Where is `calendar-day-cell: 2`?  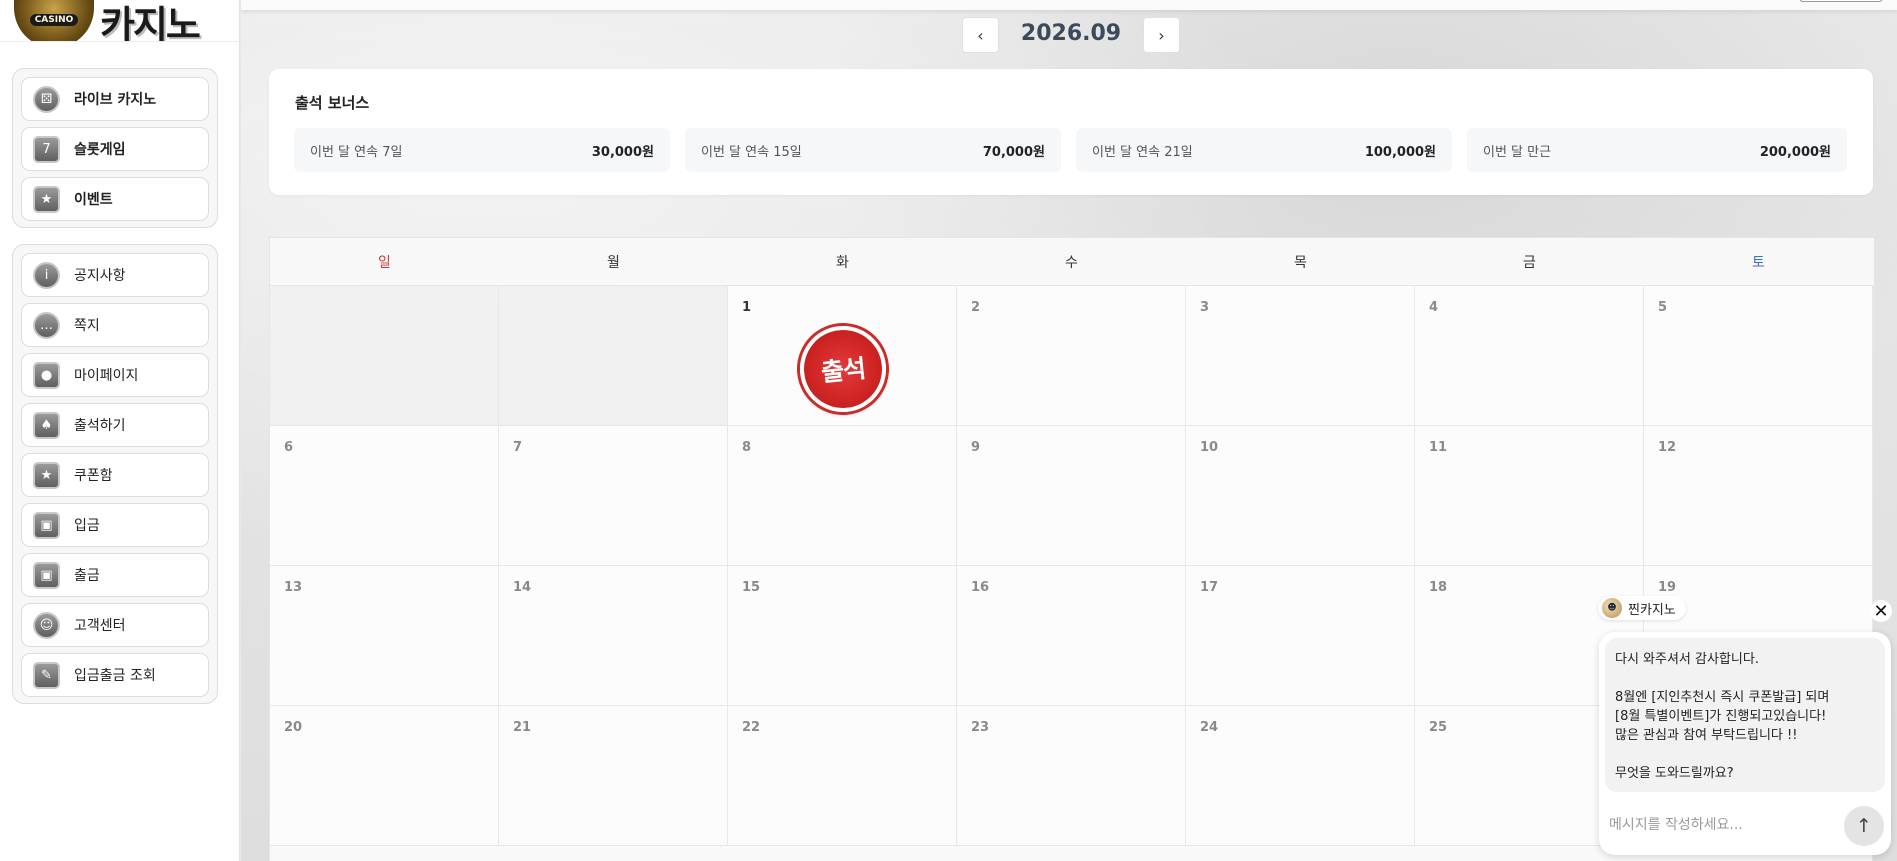
calendar-day-cell: 2 is located at coordinates (1071, 356).